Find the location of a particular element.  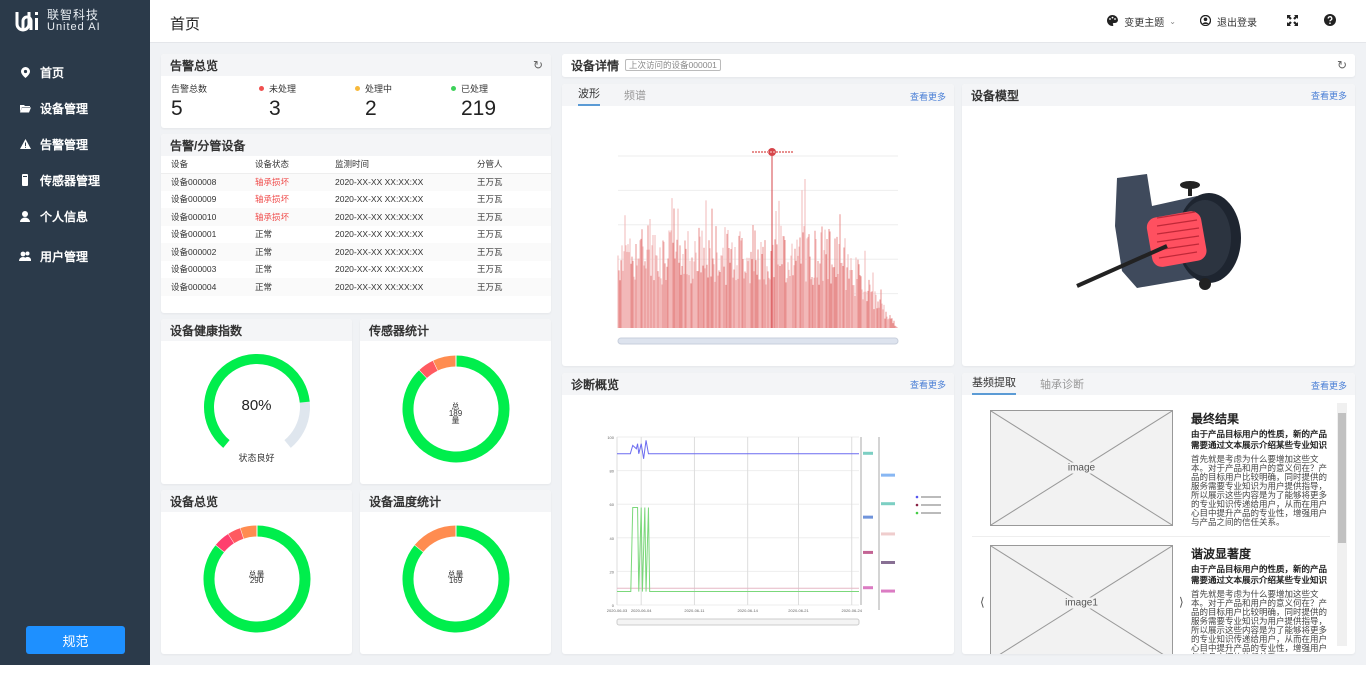

stat-processing: 处理中 2 is located at coordinates (400, 101).